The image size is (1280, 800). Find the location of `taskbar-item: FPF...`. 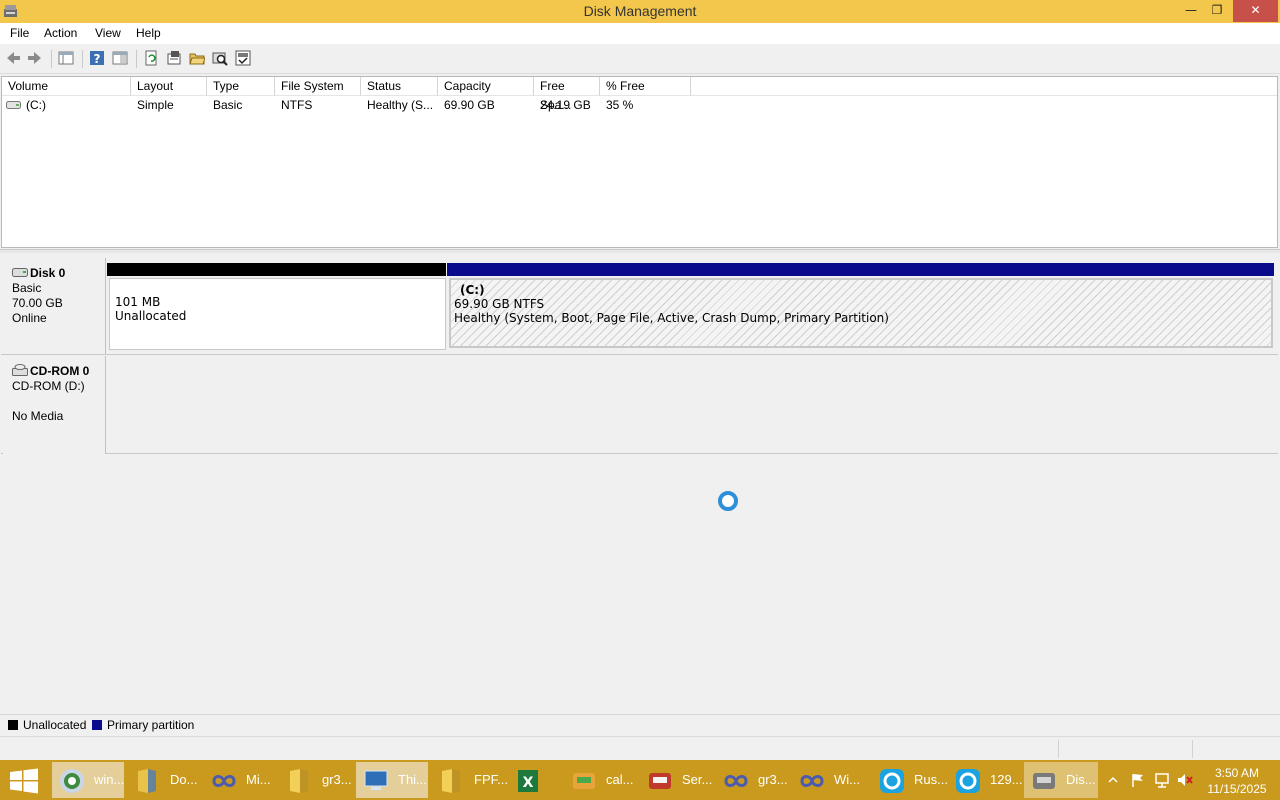

taskbar-item: FPF... is located at coordinates (470, 780).